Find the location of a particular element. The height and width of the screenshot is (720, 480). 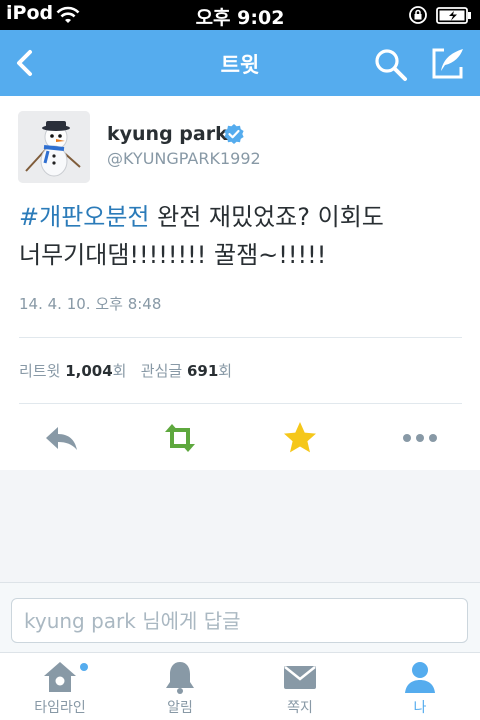

avatar is located at coordinates (54, 147).